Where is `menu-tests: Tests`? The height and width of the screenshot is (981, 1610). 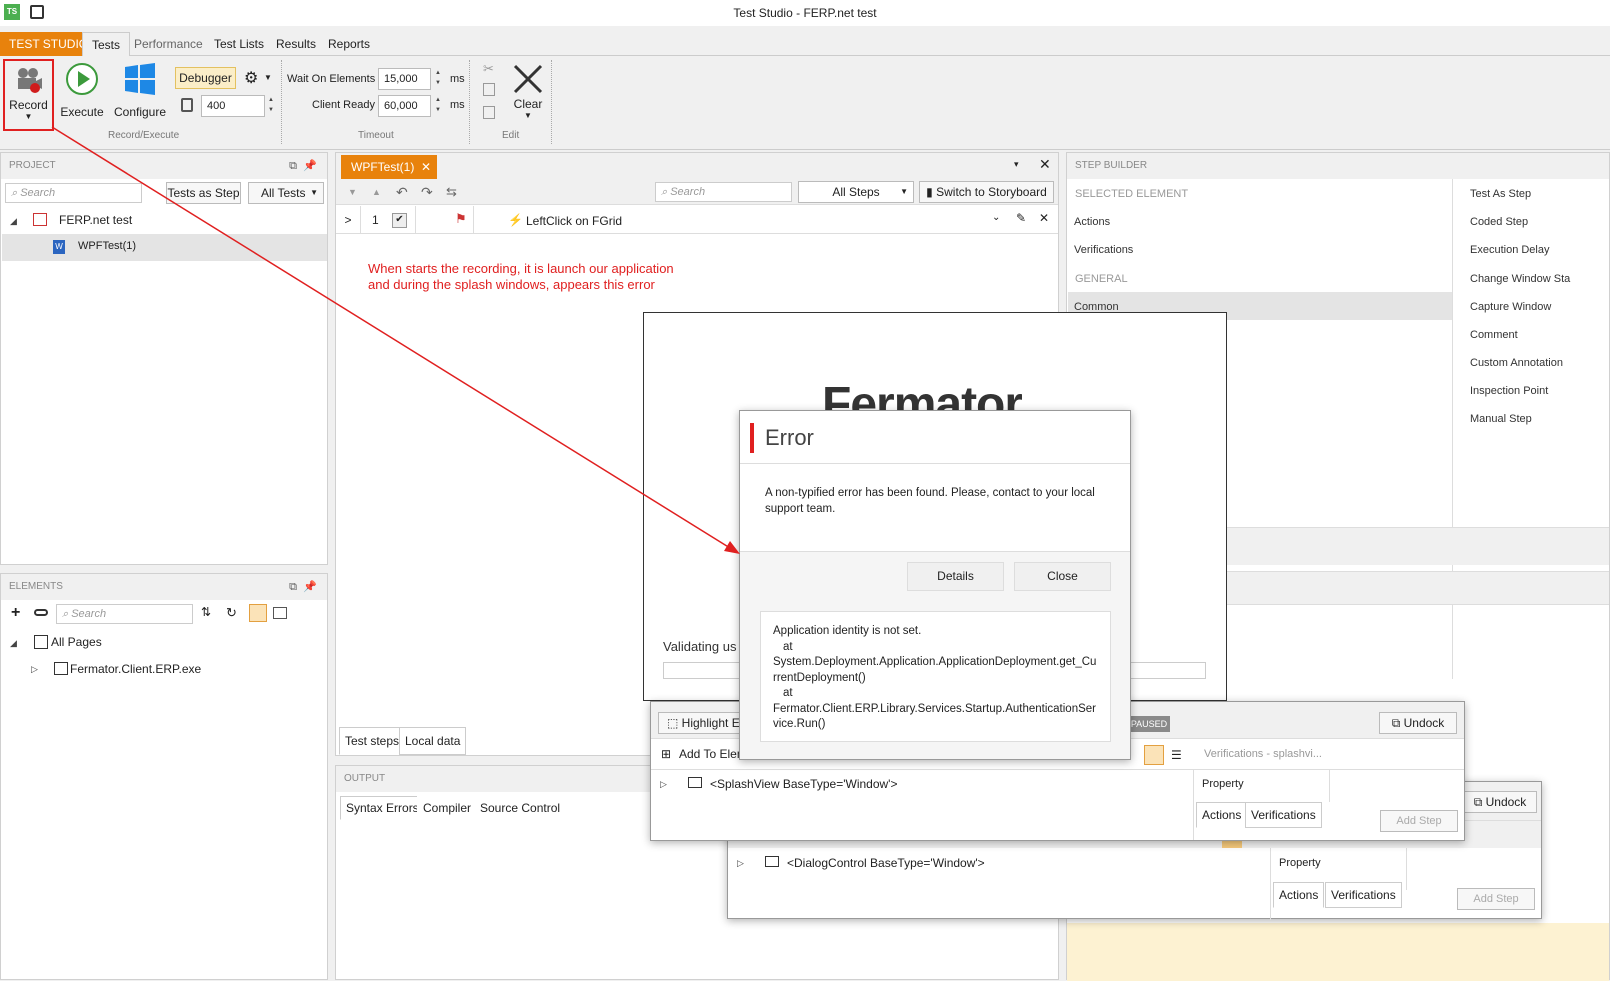 menu-tests: Tests is located at coordinates (106, 44).